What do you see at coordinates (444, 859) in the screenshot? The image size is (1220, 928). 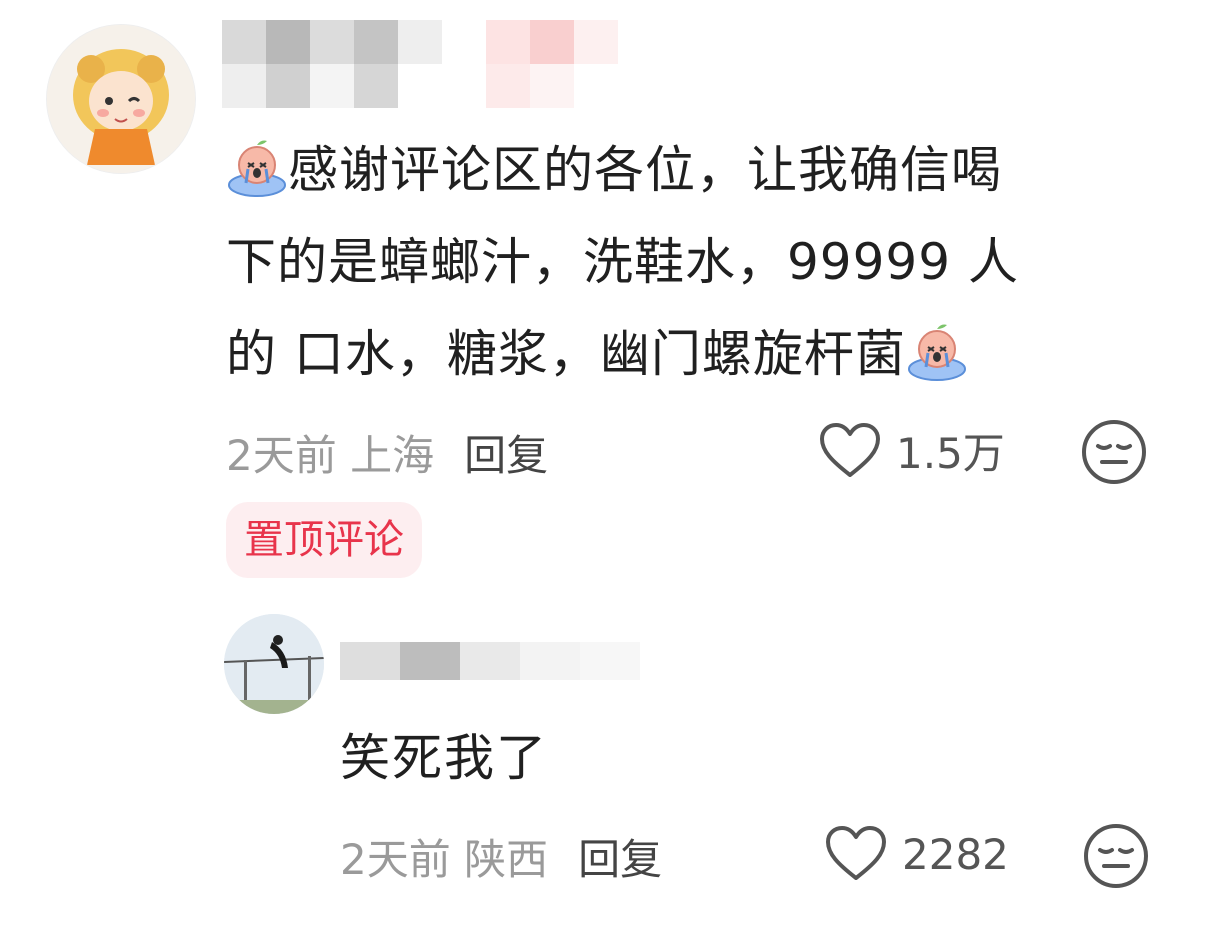 I see `time-location: 2天前 陕西` at bounding box center [444, 859].